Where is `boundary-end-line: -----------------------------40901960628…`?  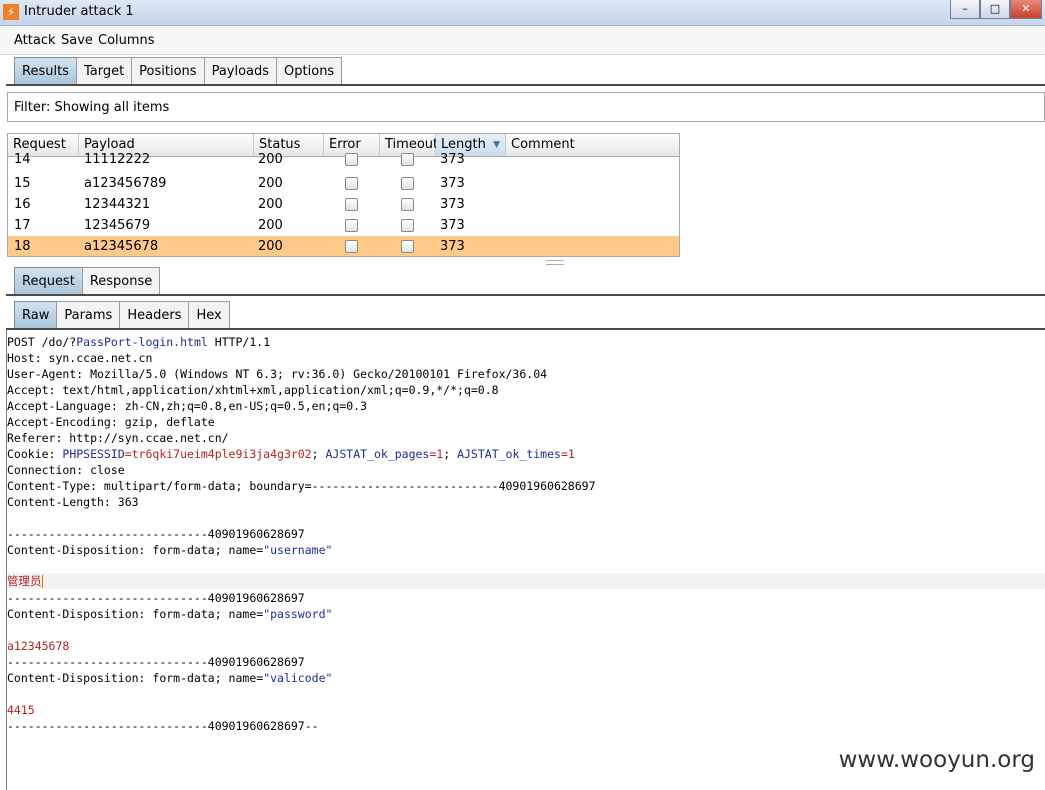
boundary-end-line: -----------------------------40901960628… is located at coordinates (163, 726).